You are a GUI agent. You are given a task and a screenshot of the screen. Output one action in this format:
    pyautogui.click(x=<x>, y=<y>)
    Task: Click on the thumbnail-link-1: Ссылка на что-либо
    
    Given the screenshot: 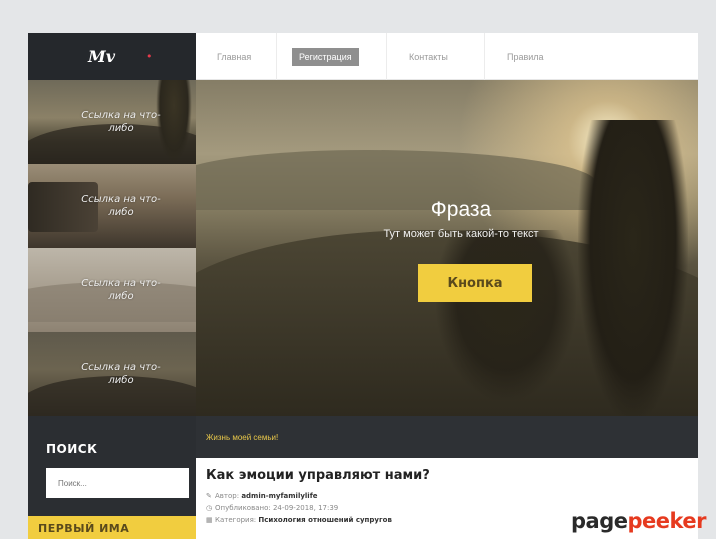 What is the action you would take?
    pyautogui.click(x=112, y=122)
    